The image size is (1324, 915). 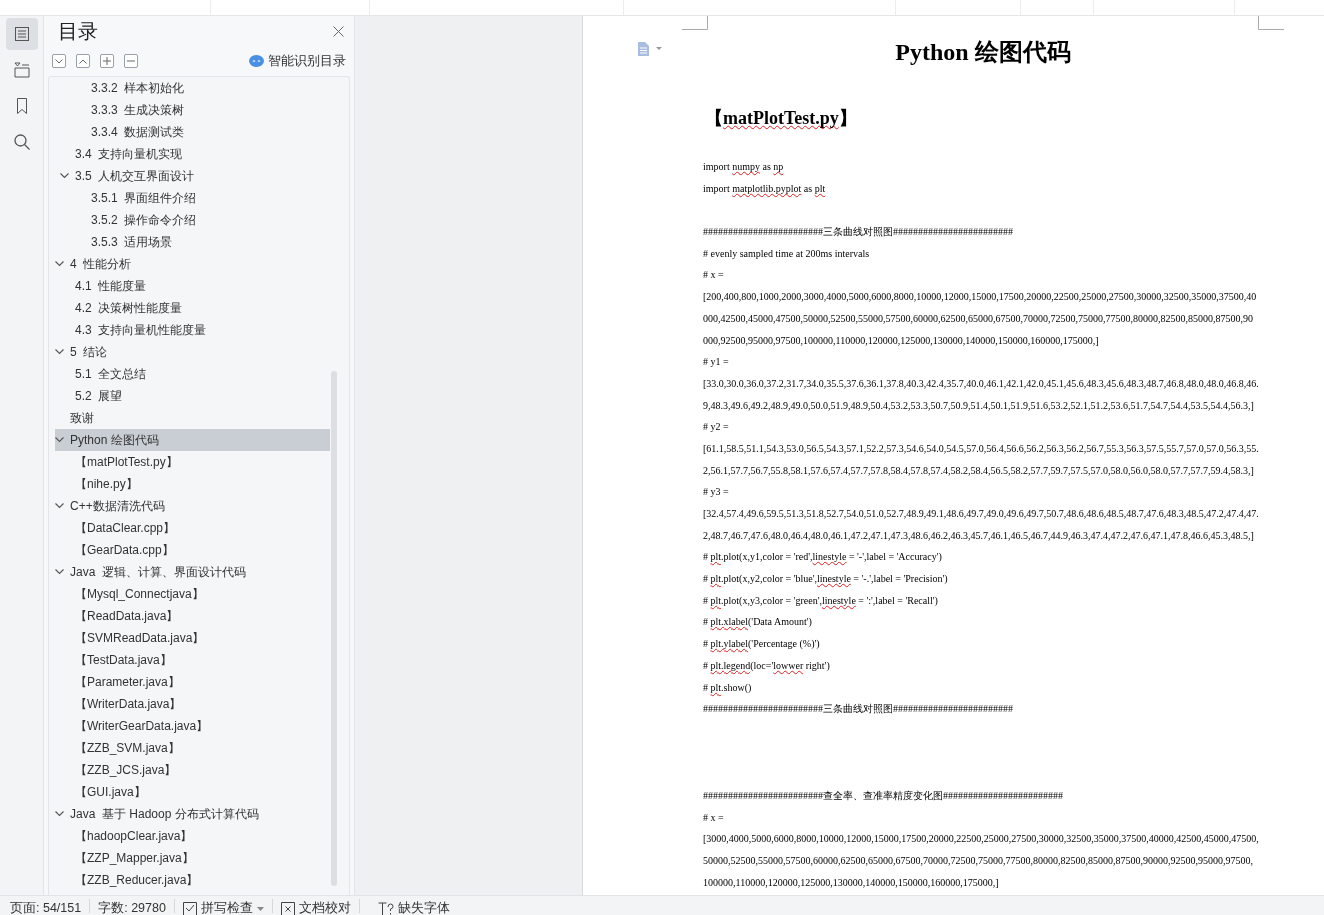 I want to click on code-line: 000,92500,95000,97500,100000,110000,120000,125000,130000,140000,150000,160000,175000,], so click(x=901, y=340).